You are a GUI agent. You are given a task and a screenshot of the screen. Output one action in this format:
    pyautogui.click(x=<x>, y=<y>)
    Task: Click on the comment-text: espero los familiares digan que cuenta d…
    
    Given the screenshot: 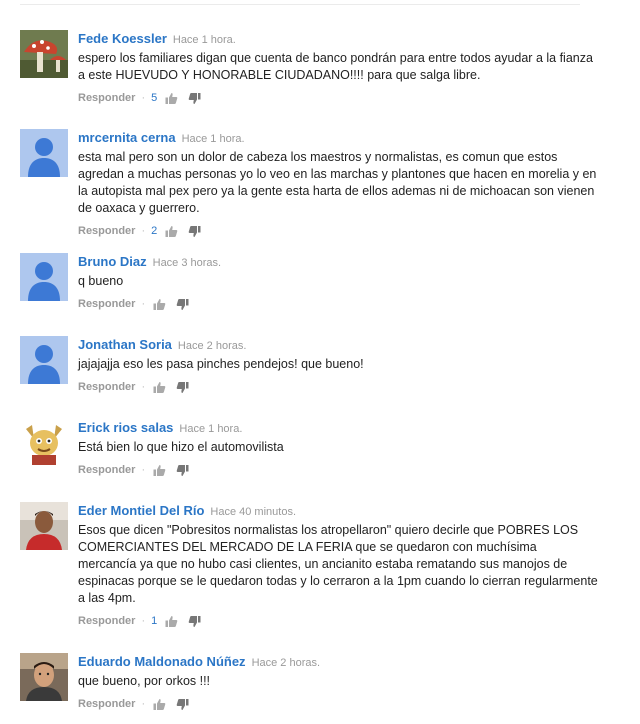 What is the action you would take?
    pyautogui.click(x=335, y=66)
    